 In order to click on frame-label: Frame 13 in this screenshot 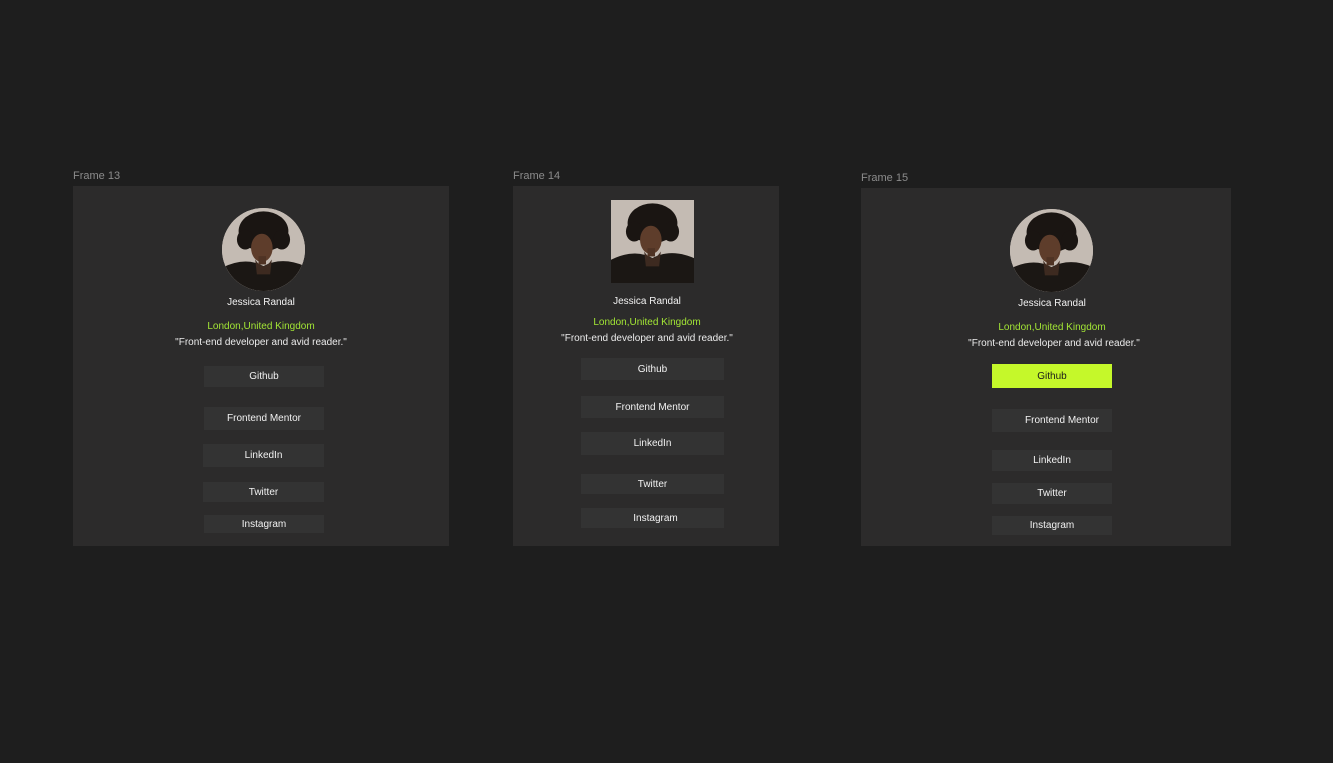, I will do `click(96, 176)`.